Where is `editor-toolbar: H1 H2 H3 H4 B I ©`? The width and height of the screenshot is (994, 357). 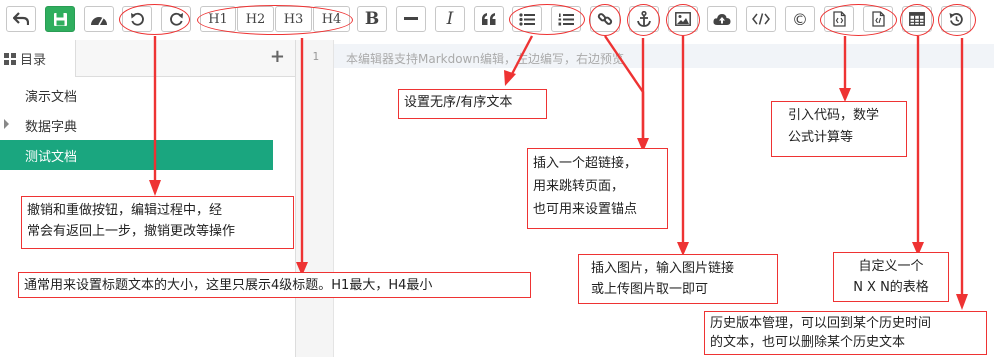
editor-toolbar: H1 H2 H3 H4 B I © is located at coordinates (497, 20).